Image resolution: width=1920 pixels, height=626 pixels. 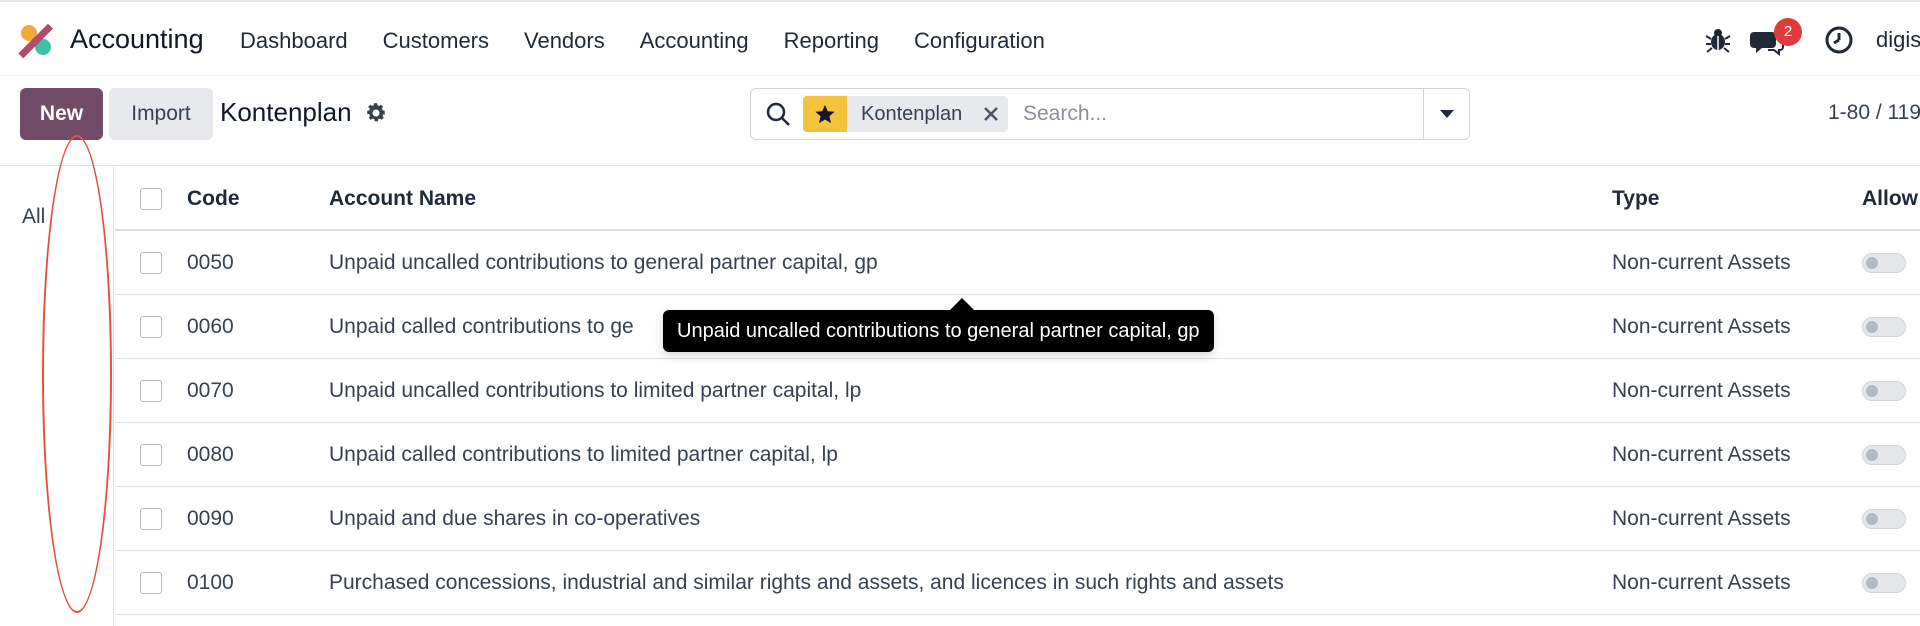 I want to click on side-panel-item-all: All, so click(x=33, y=217).